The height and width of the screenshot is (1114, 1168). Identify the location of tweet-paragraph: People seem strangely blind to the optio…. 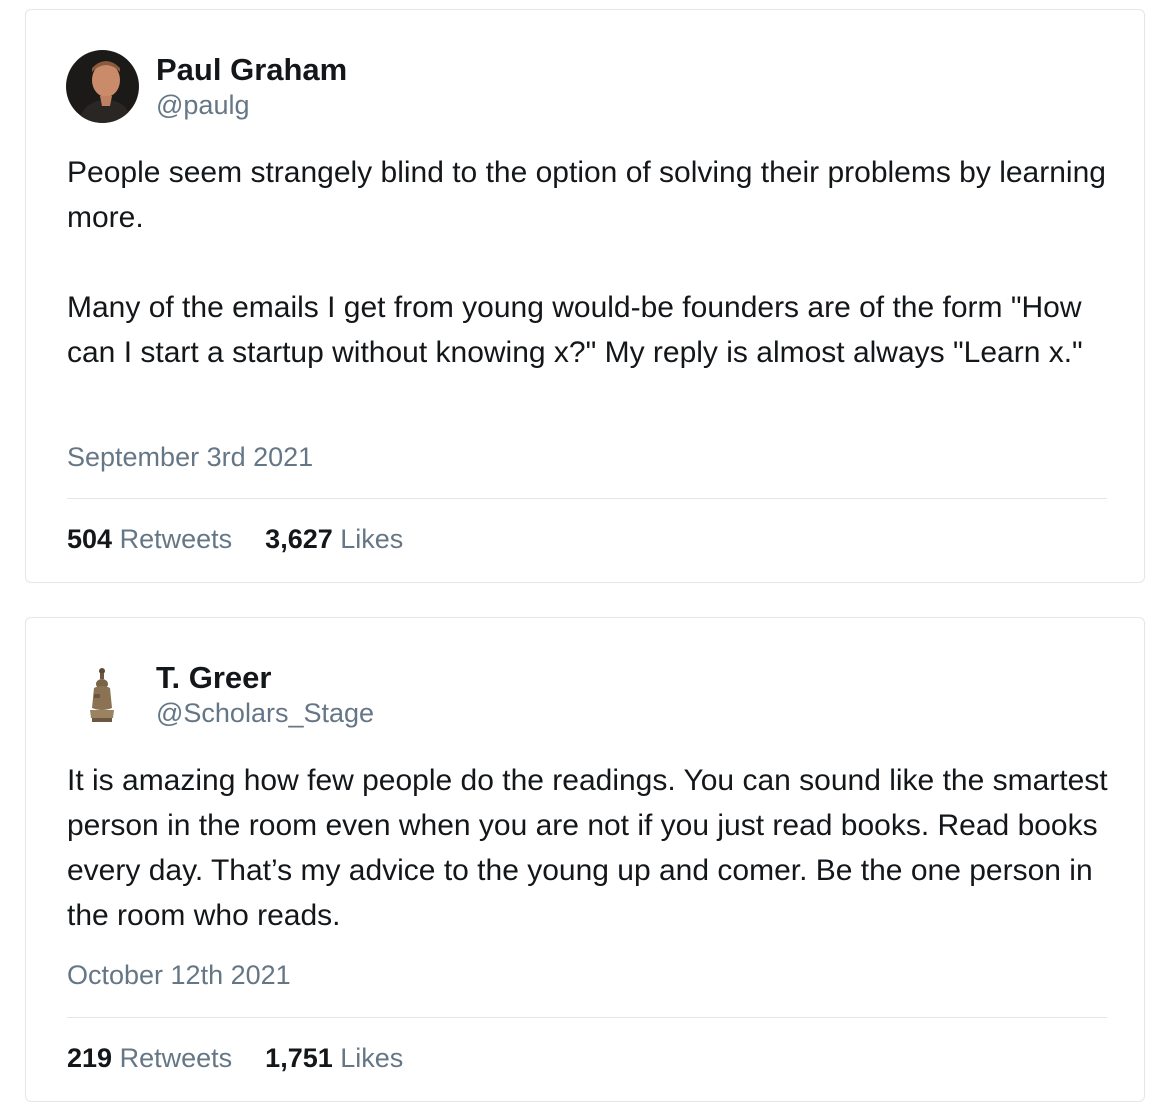
(586, 195).